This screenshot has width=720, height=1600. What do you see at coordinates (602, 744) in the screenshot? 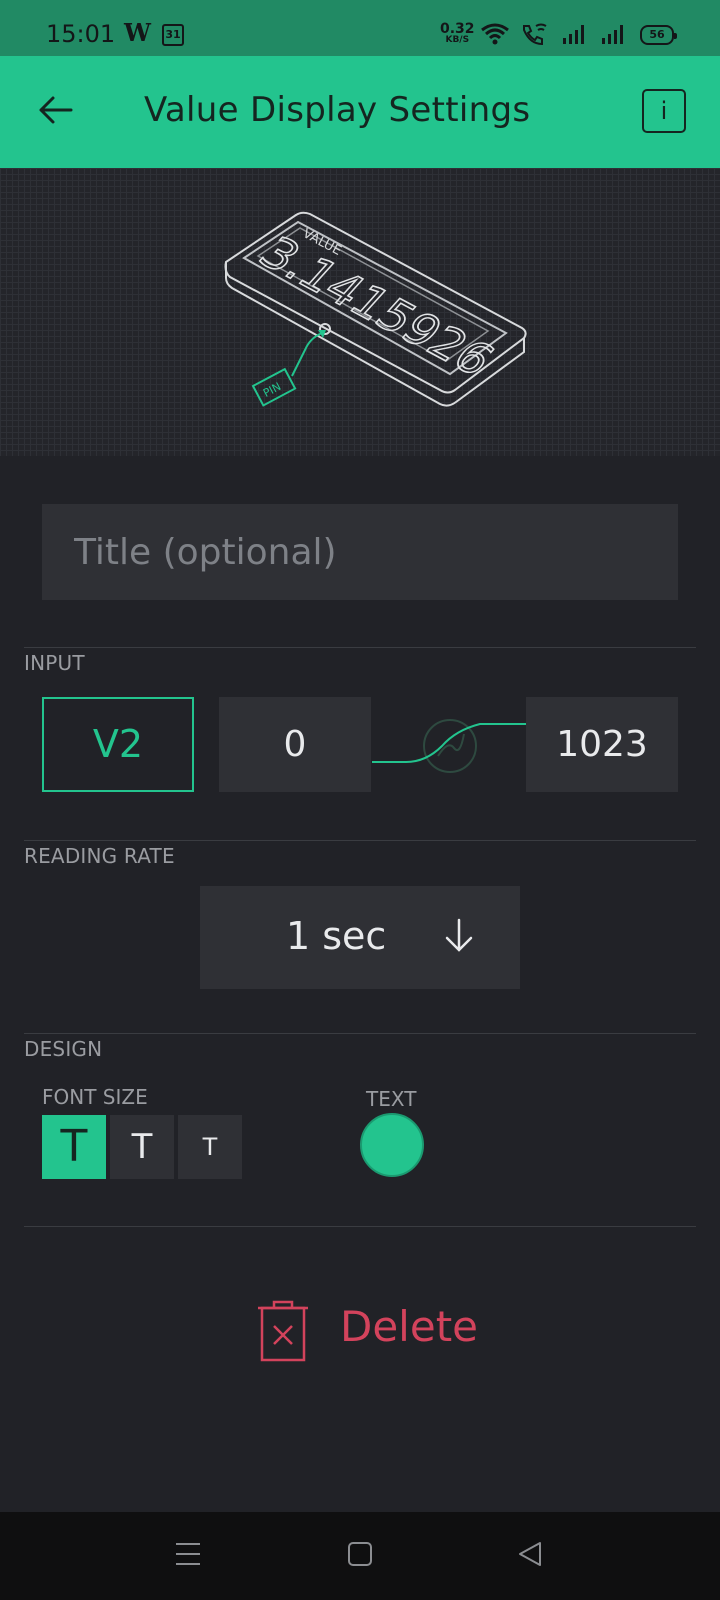
I see `max-value-field: 1023` at bounding box center [602, 744].